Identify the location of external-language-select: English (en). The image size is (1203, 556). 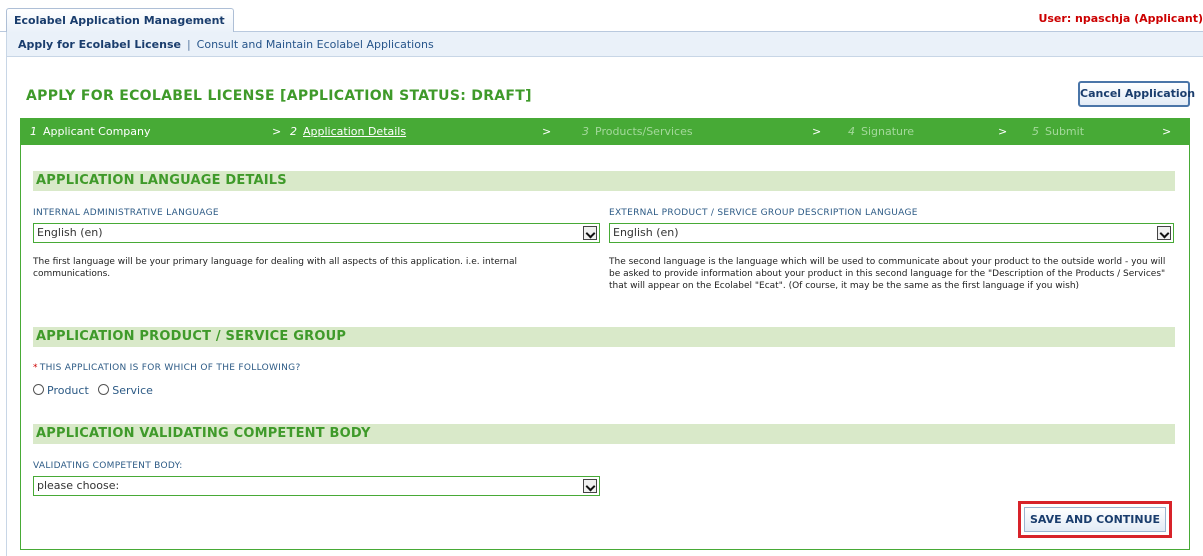
(891, 233).